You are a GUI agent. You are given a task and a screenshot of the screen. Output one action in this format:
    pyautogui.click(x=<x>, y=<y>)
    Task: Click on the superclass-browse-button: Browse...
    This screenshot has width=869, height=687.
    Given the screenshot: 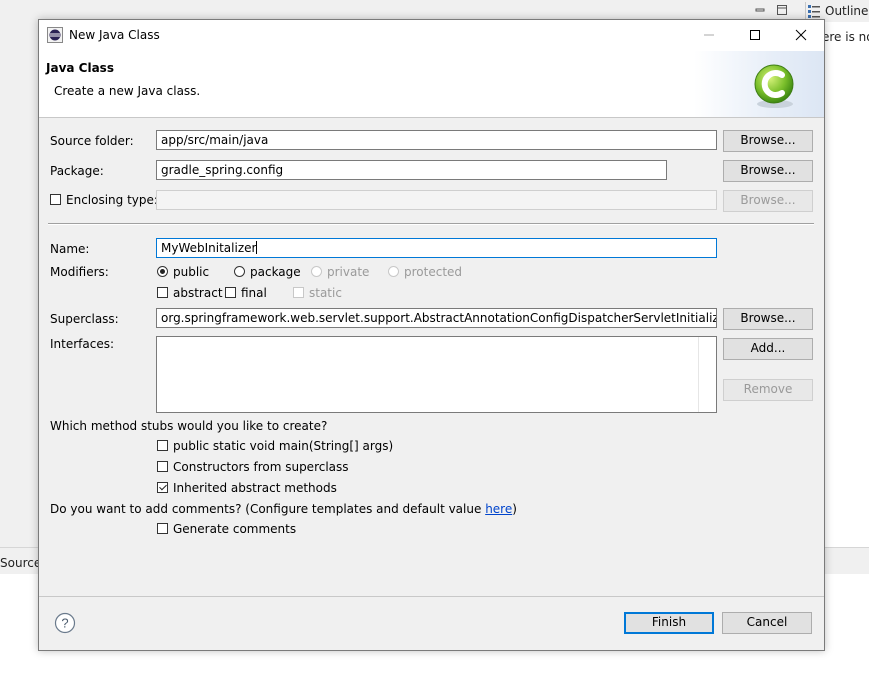 What is the action you would take?
    pyautogui.click(x=768, y=319)
    